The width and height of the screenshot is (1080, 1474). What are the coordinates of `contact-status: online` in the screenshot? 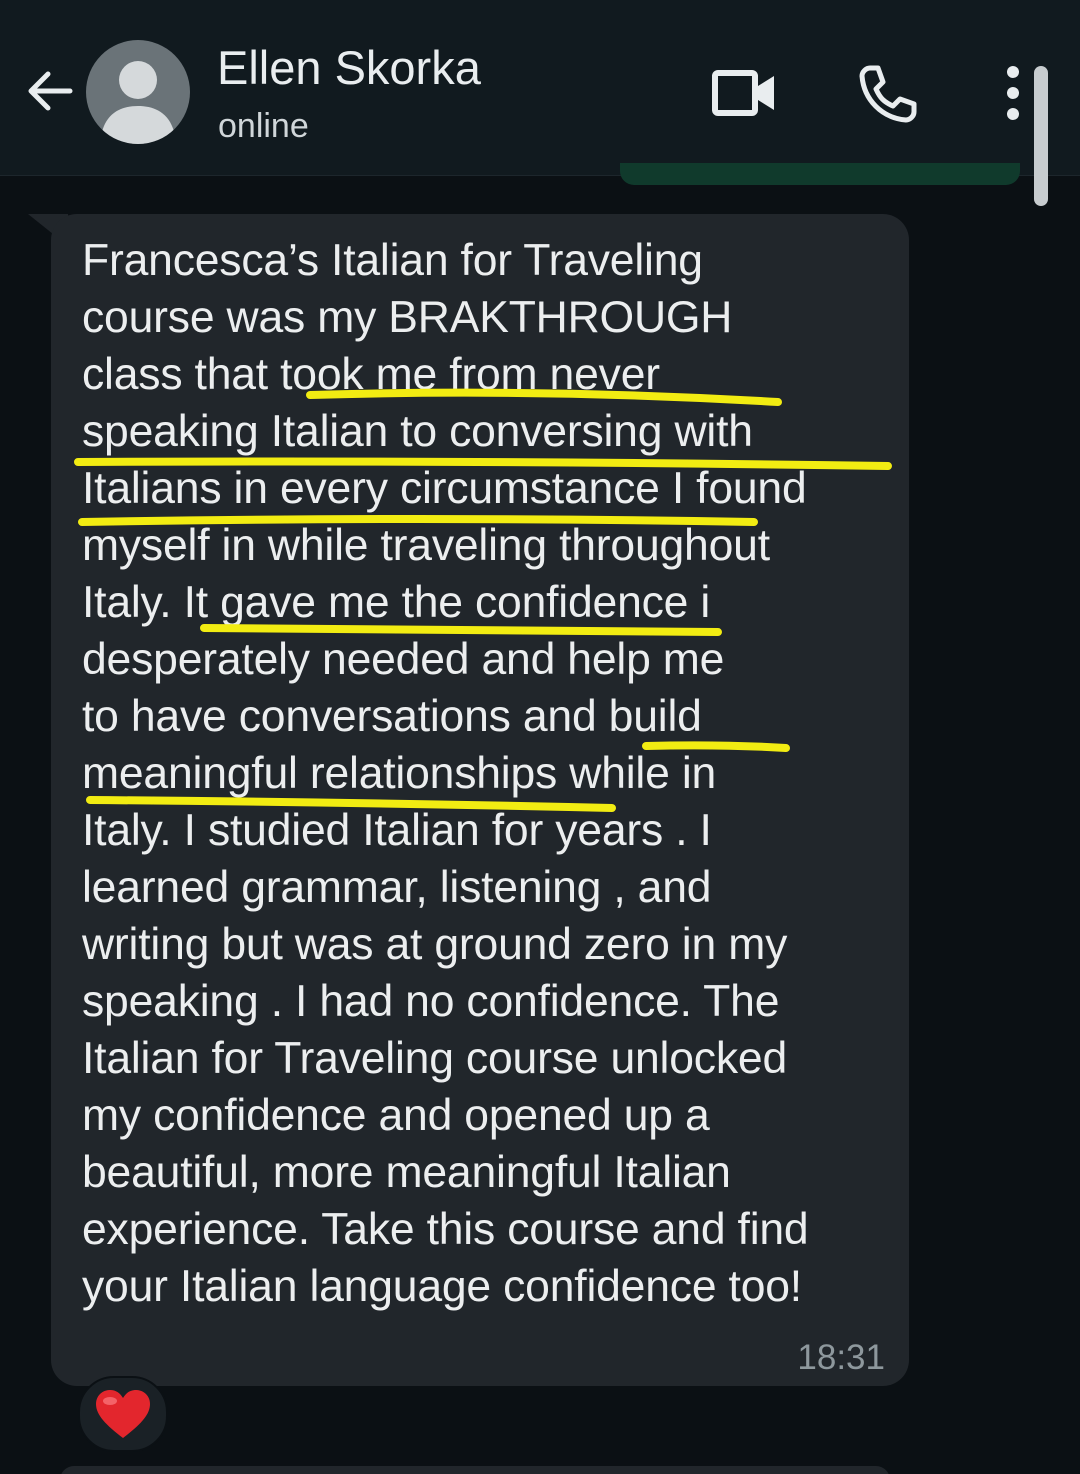 It's located at (263, 126).